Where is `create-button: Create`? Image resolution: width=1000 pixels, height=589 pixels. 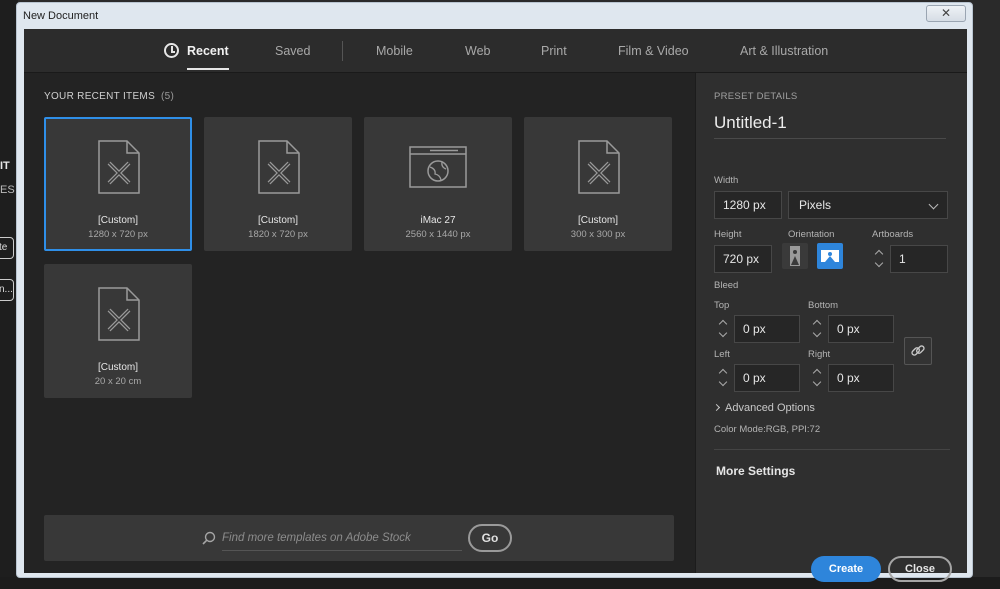 create-button: Create is located at coordinates (846, 569).